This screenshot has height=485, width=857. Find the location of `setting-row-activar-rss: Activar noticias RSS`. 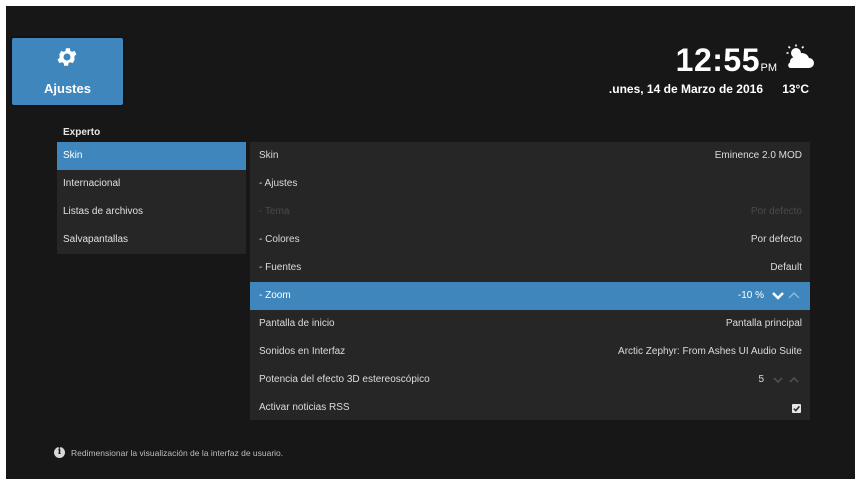

setting-row-activar-rss: Activar noticias RSS is located at coordinates (530, 408).